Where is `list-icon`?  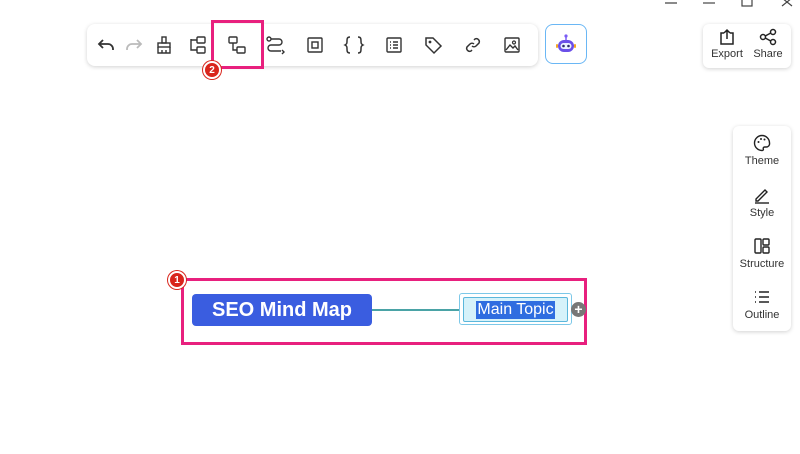
list-icon is located at coordinates (762, 297).